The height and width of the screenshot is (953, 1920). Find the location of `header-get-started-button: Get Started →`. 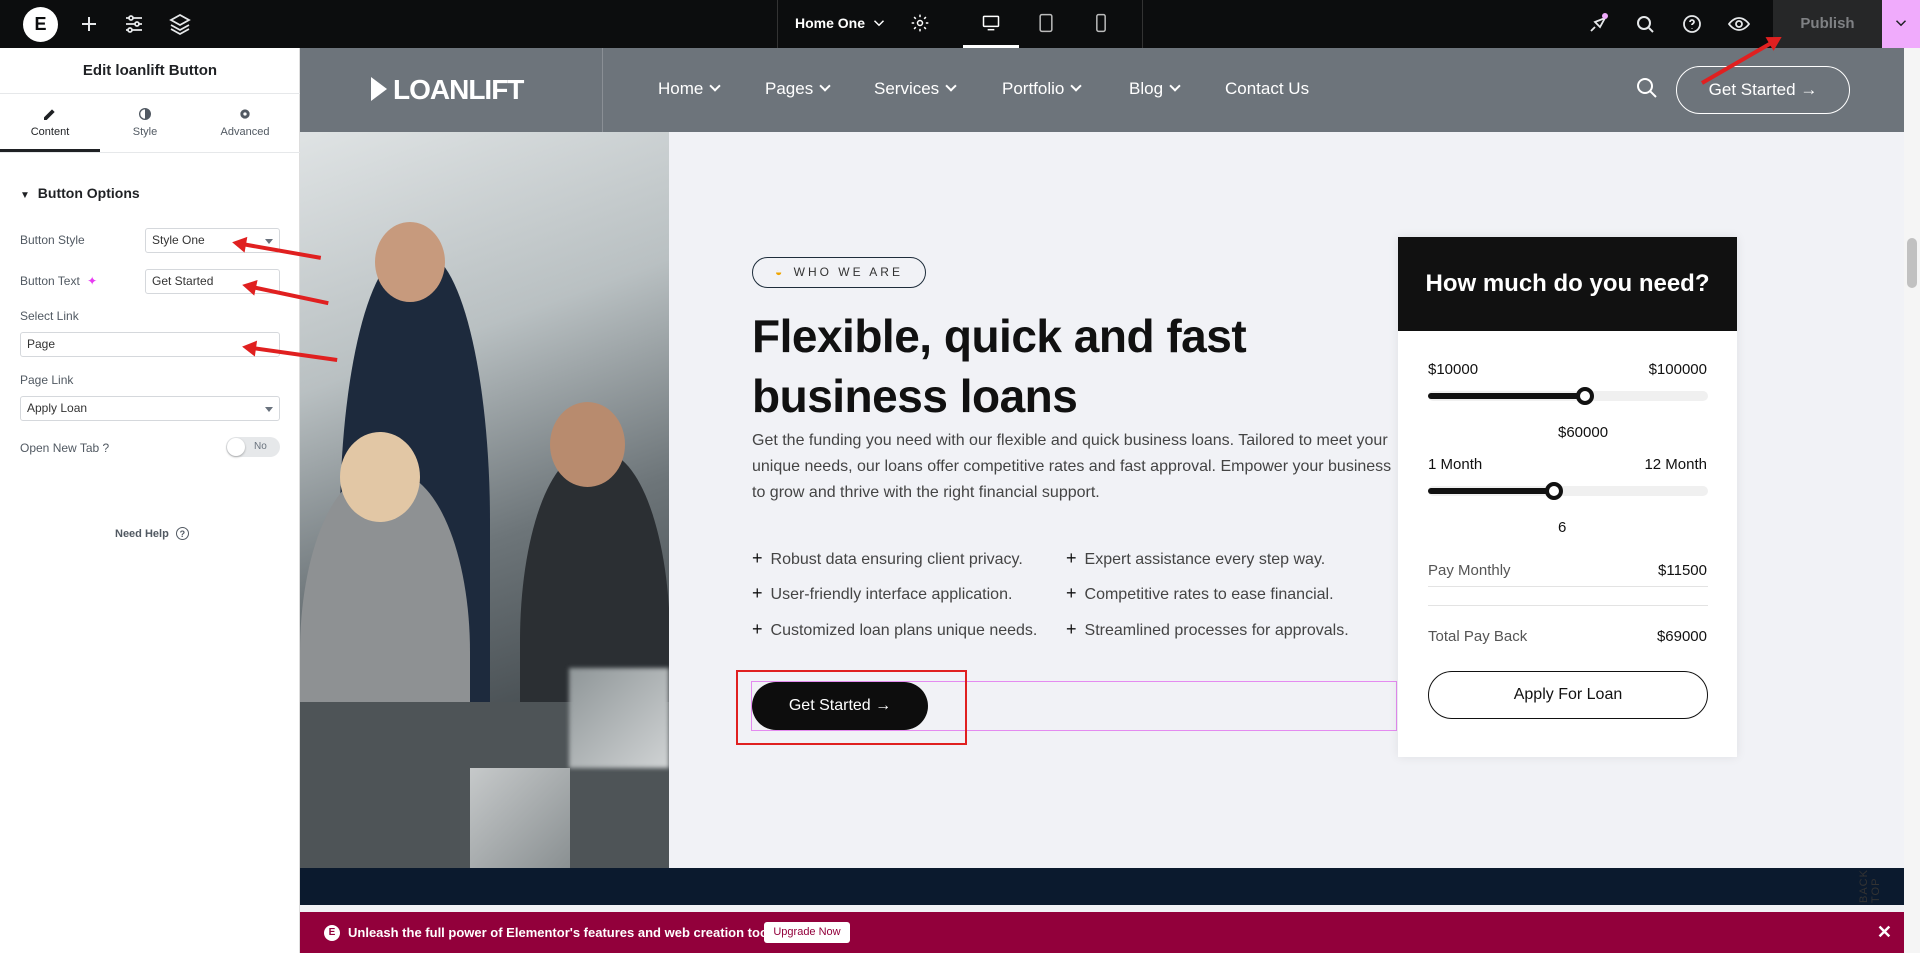

header-get-started-button: Get Started → is located at coordinates (1763, 90).